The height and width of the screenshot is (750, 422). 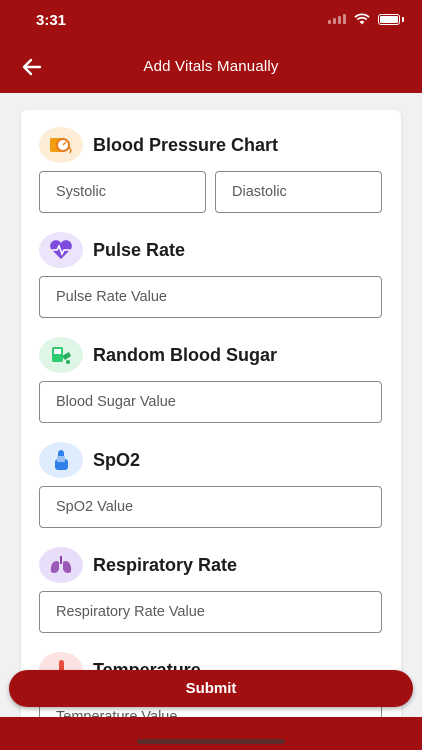 I want to click on submit-button: Submit, so click(x=211, y=688).